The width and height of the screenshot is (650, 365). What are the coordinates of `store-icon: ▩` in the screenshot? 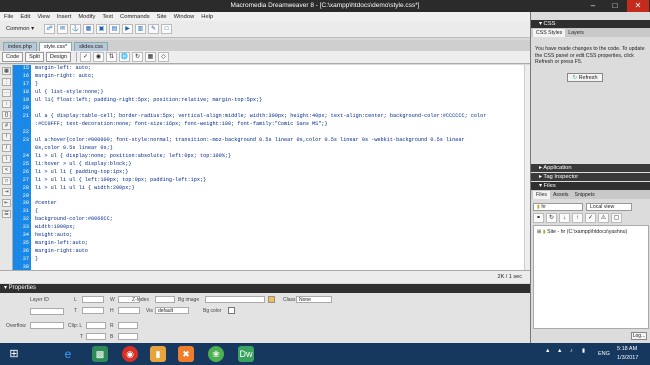 It's located at (100, 354).